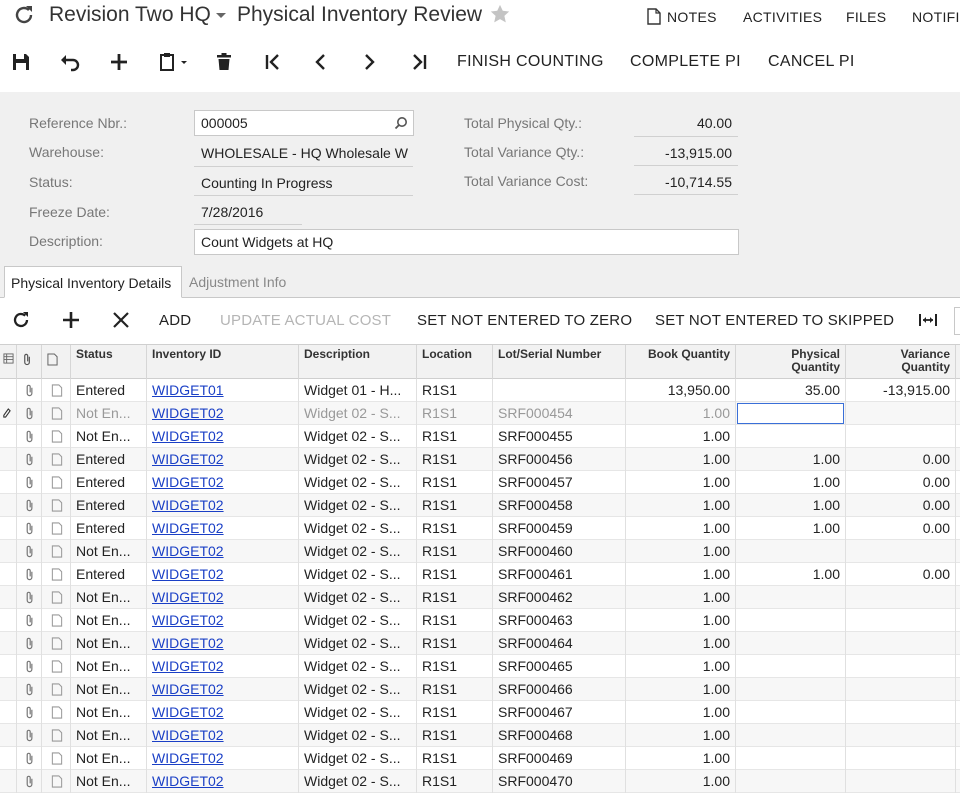 The height and width of the screenshot is (800, 960). What do you see at coordinates (901, 362) in the screenshot?
I see `col-variance-quantity: Variance Quantity` at bounding box center [901, 362].